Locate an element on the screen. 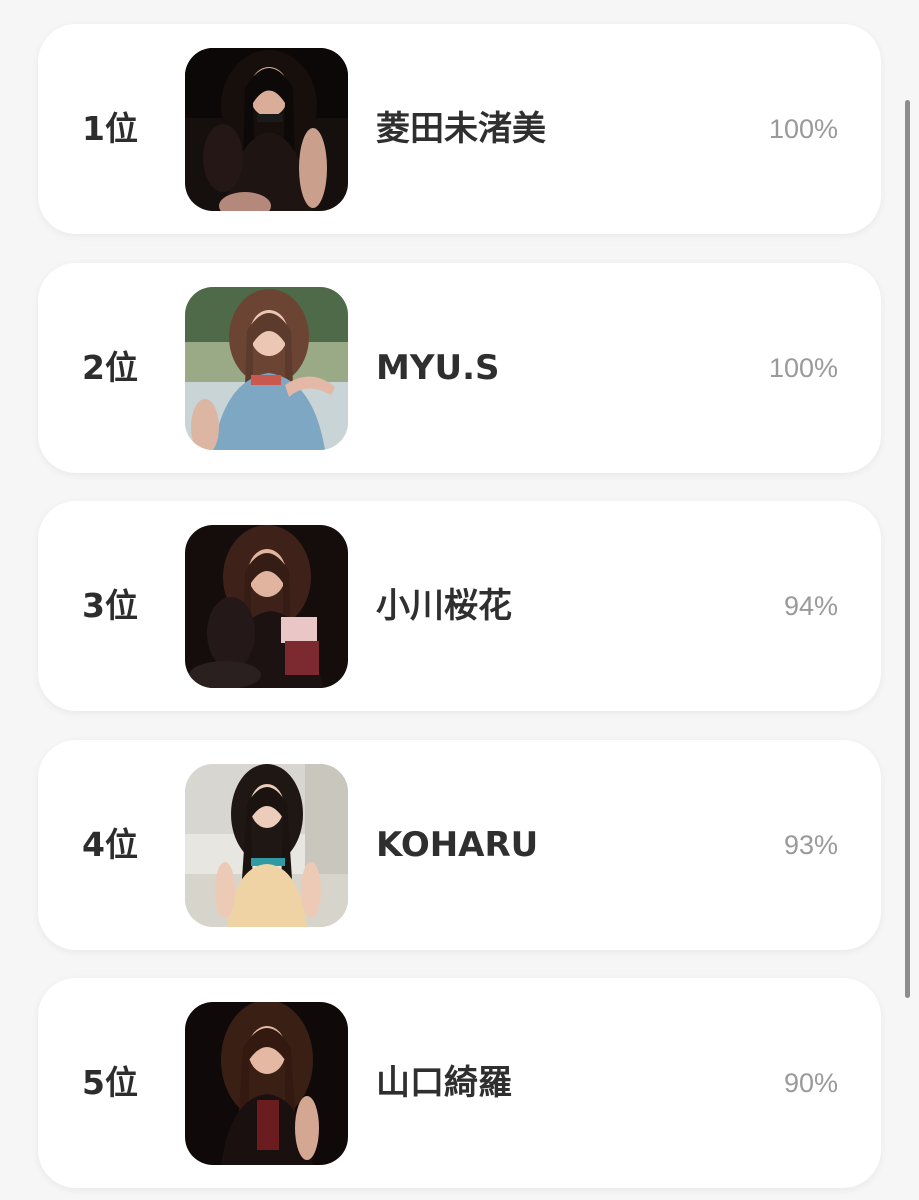 This screenshot has width=919, height=1200. rank-label: 4位 is located at coordinates (110, 844).